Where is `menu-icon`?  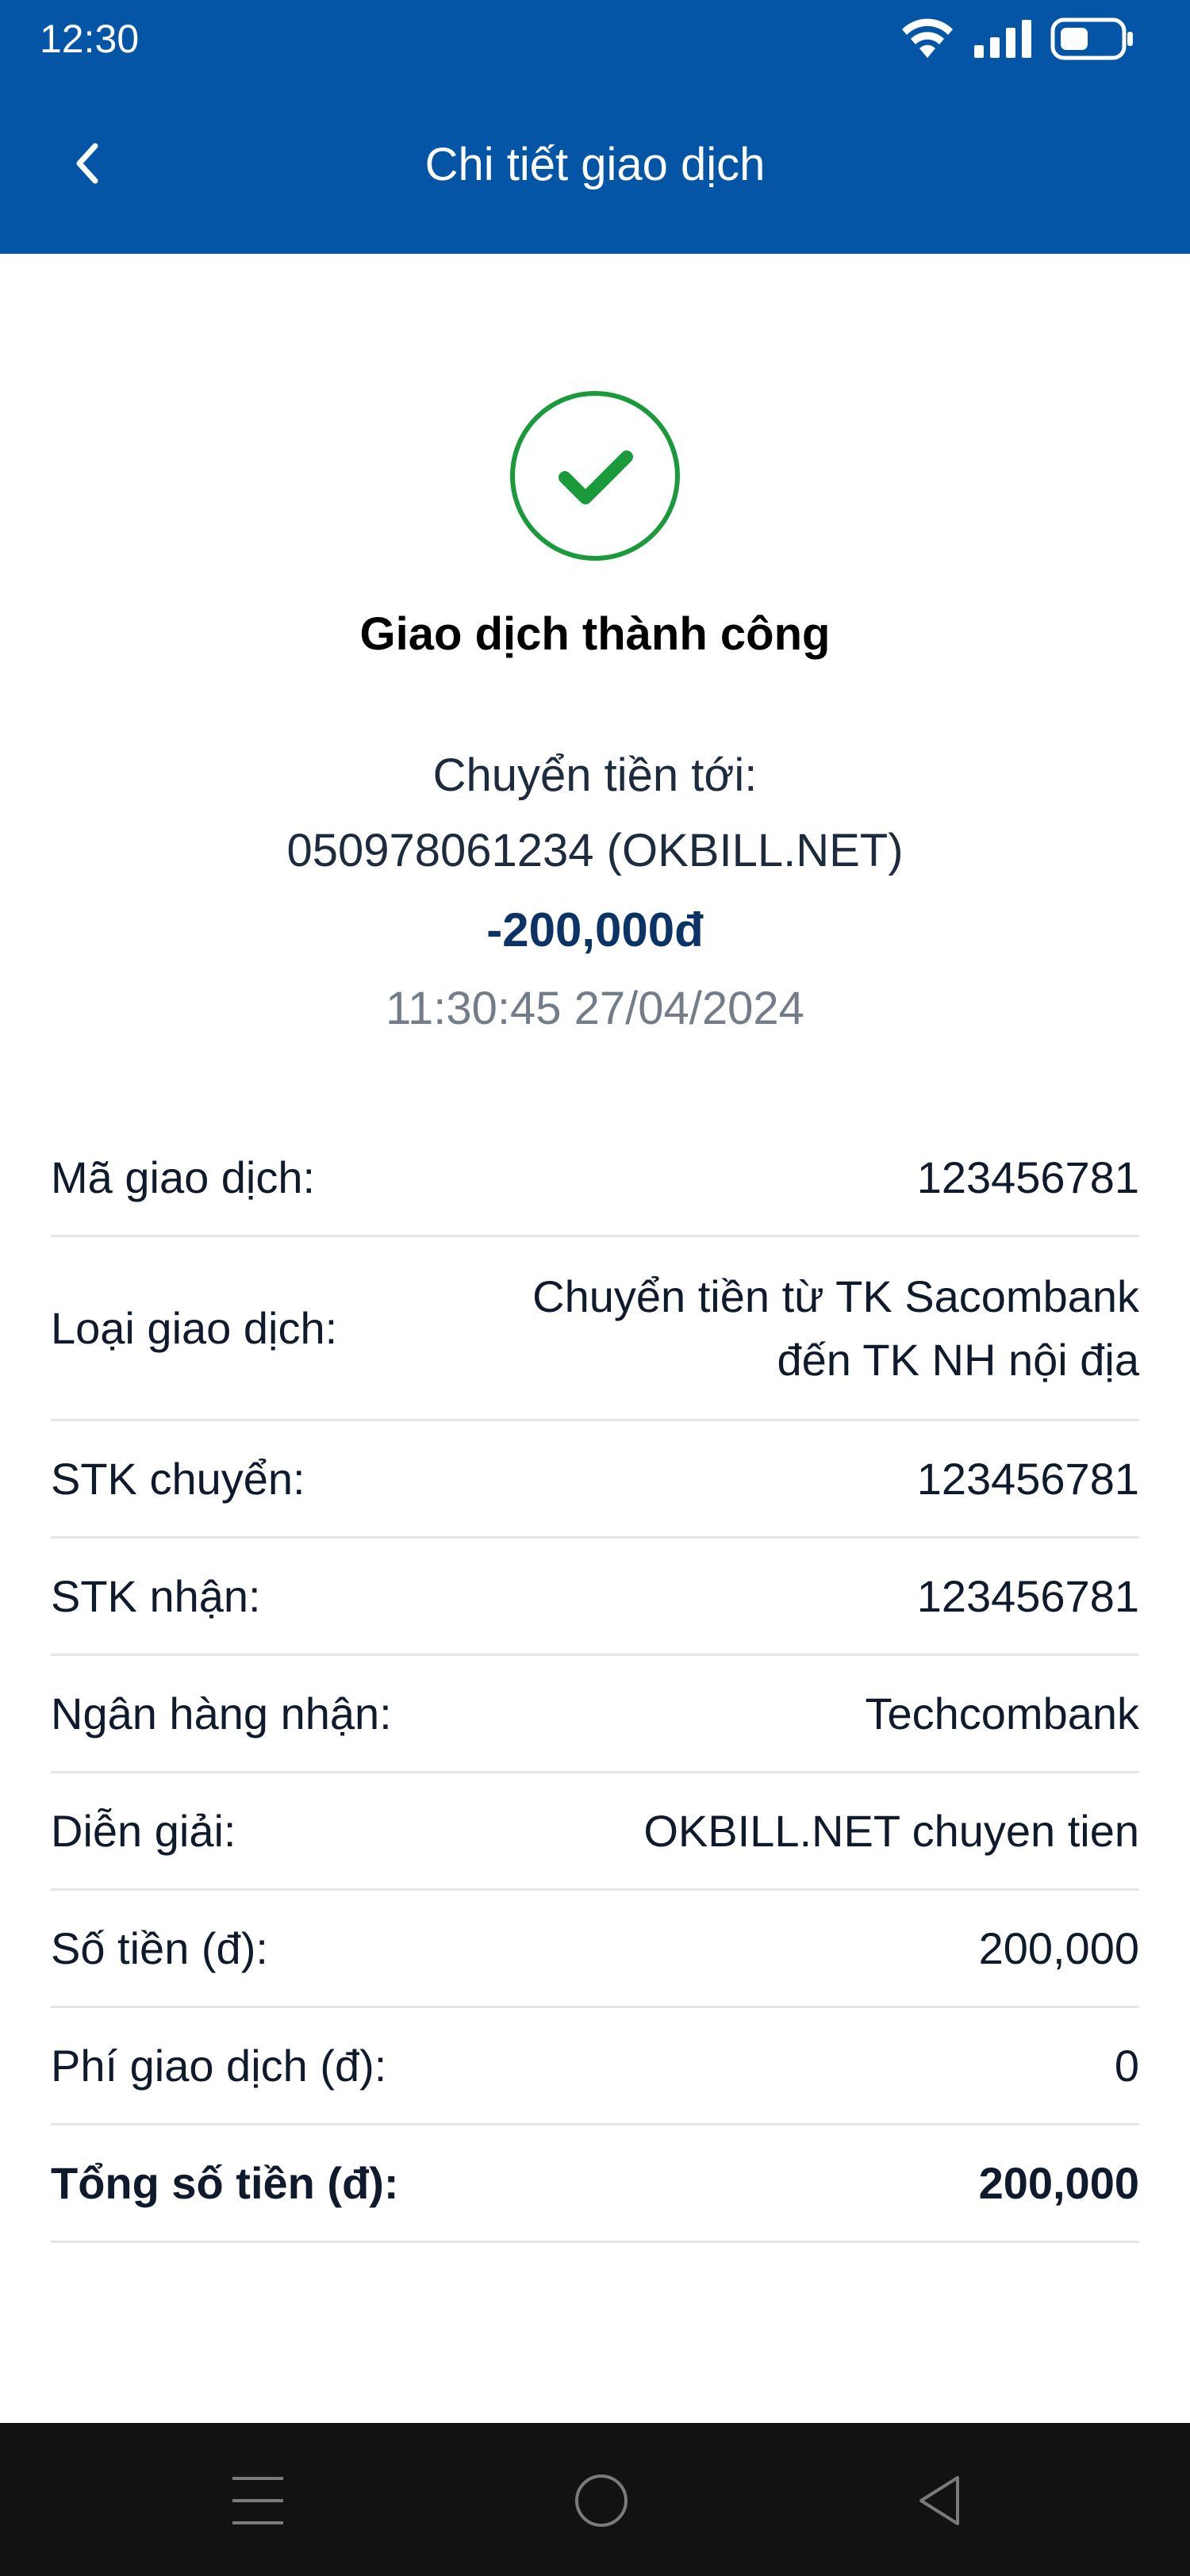 menu-icon is located at coordinates (258, 2503).